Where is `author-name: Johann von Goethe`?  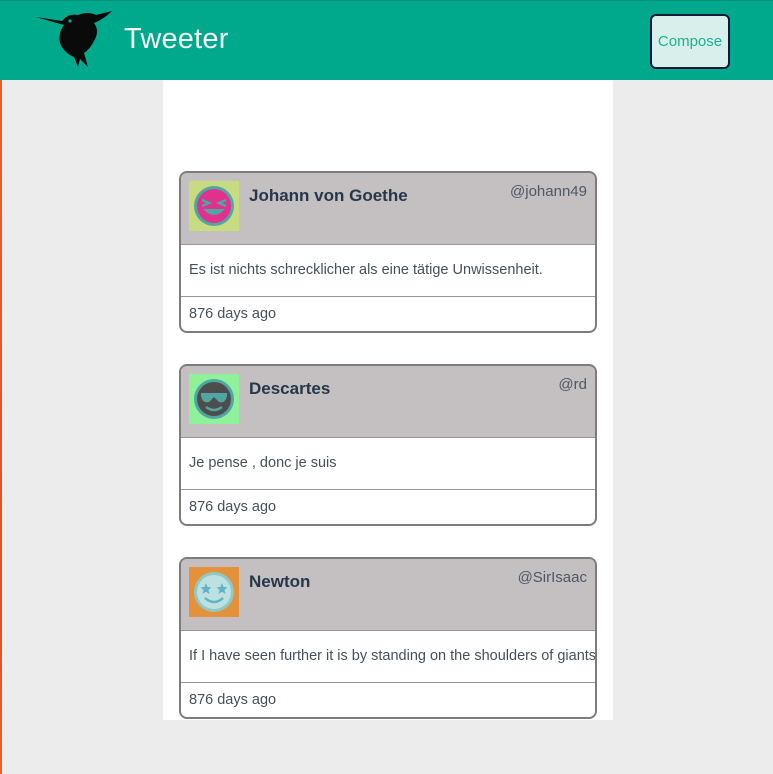
author-name: Johann von Goethe is located at coordinates (328, 195).